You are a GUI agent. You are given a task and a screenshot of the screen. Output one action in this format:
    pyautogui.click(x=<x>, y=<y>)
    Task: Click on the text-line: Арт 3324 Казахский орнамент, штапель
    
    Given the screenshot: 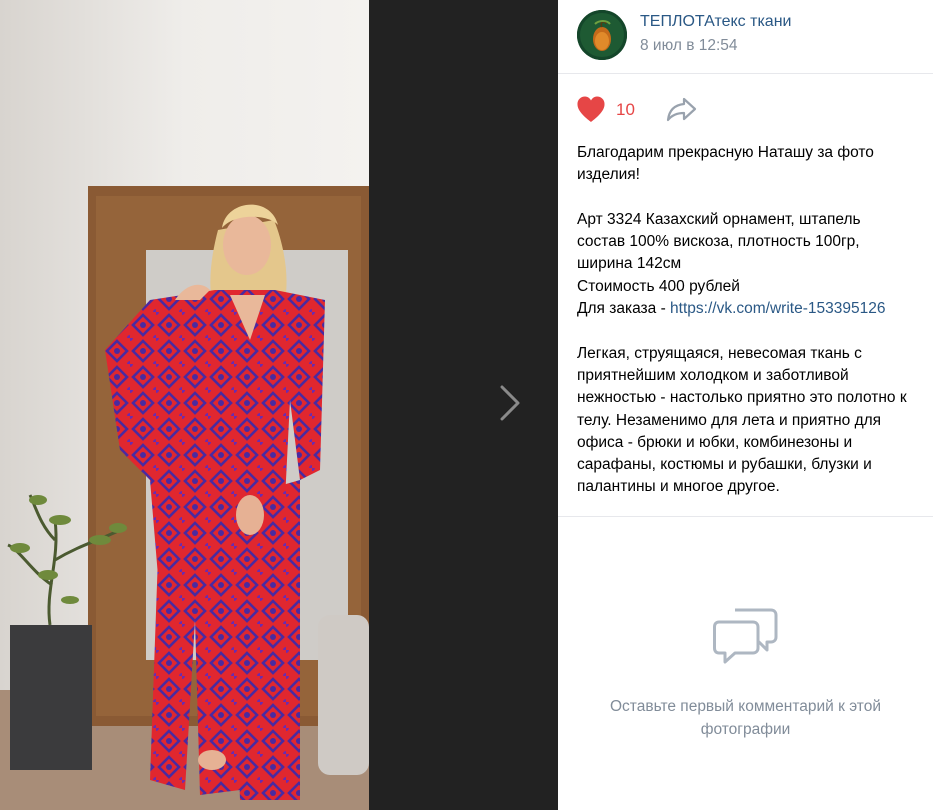 What is the action you would take?
    pyautogui.click(x=719, y=219)
    